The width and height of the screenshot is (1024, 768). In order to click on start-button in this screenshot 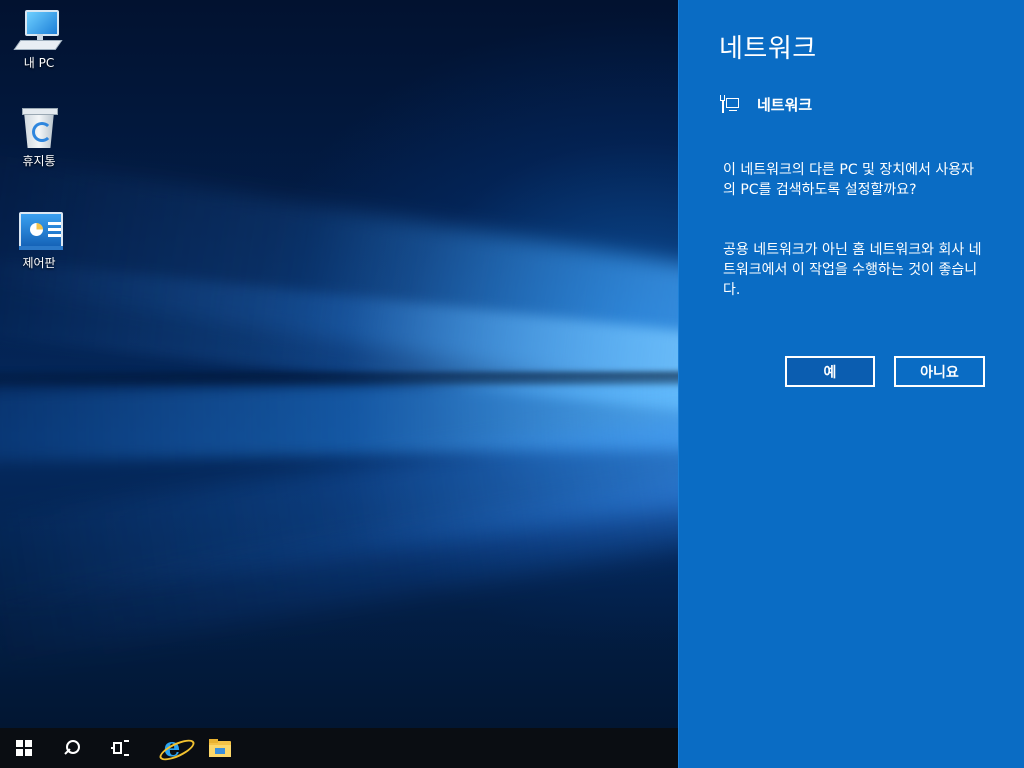, I will do `click(24, 748)`.